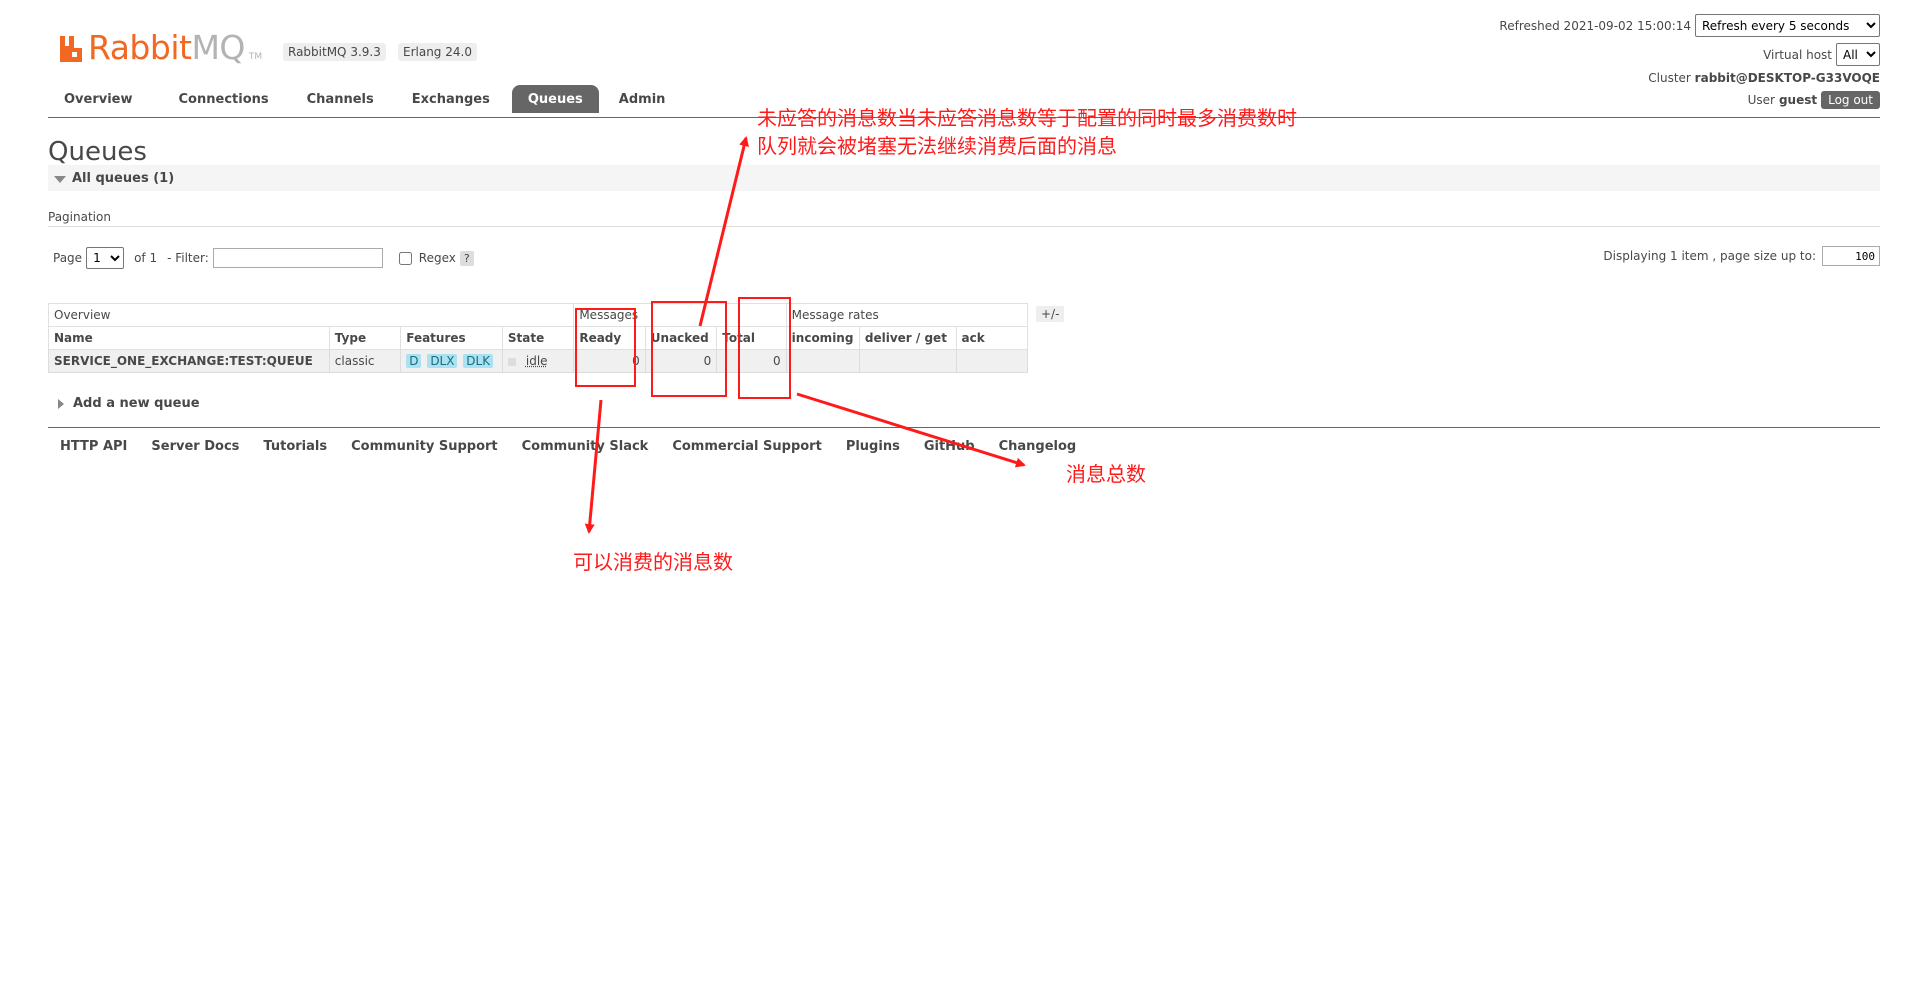  What do you see at coordinates (1027, 118) in the screenshot?
I see `annotation-unacked-line1: 未应答的消息数当未应答消息数等于配置的同时最多消费数时` at bounding box center [1027, 118].